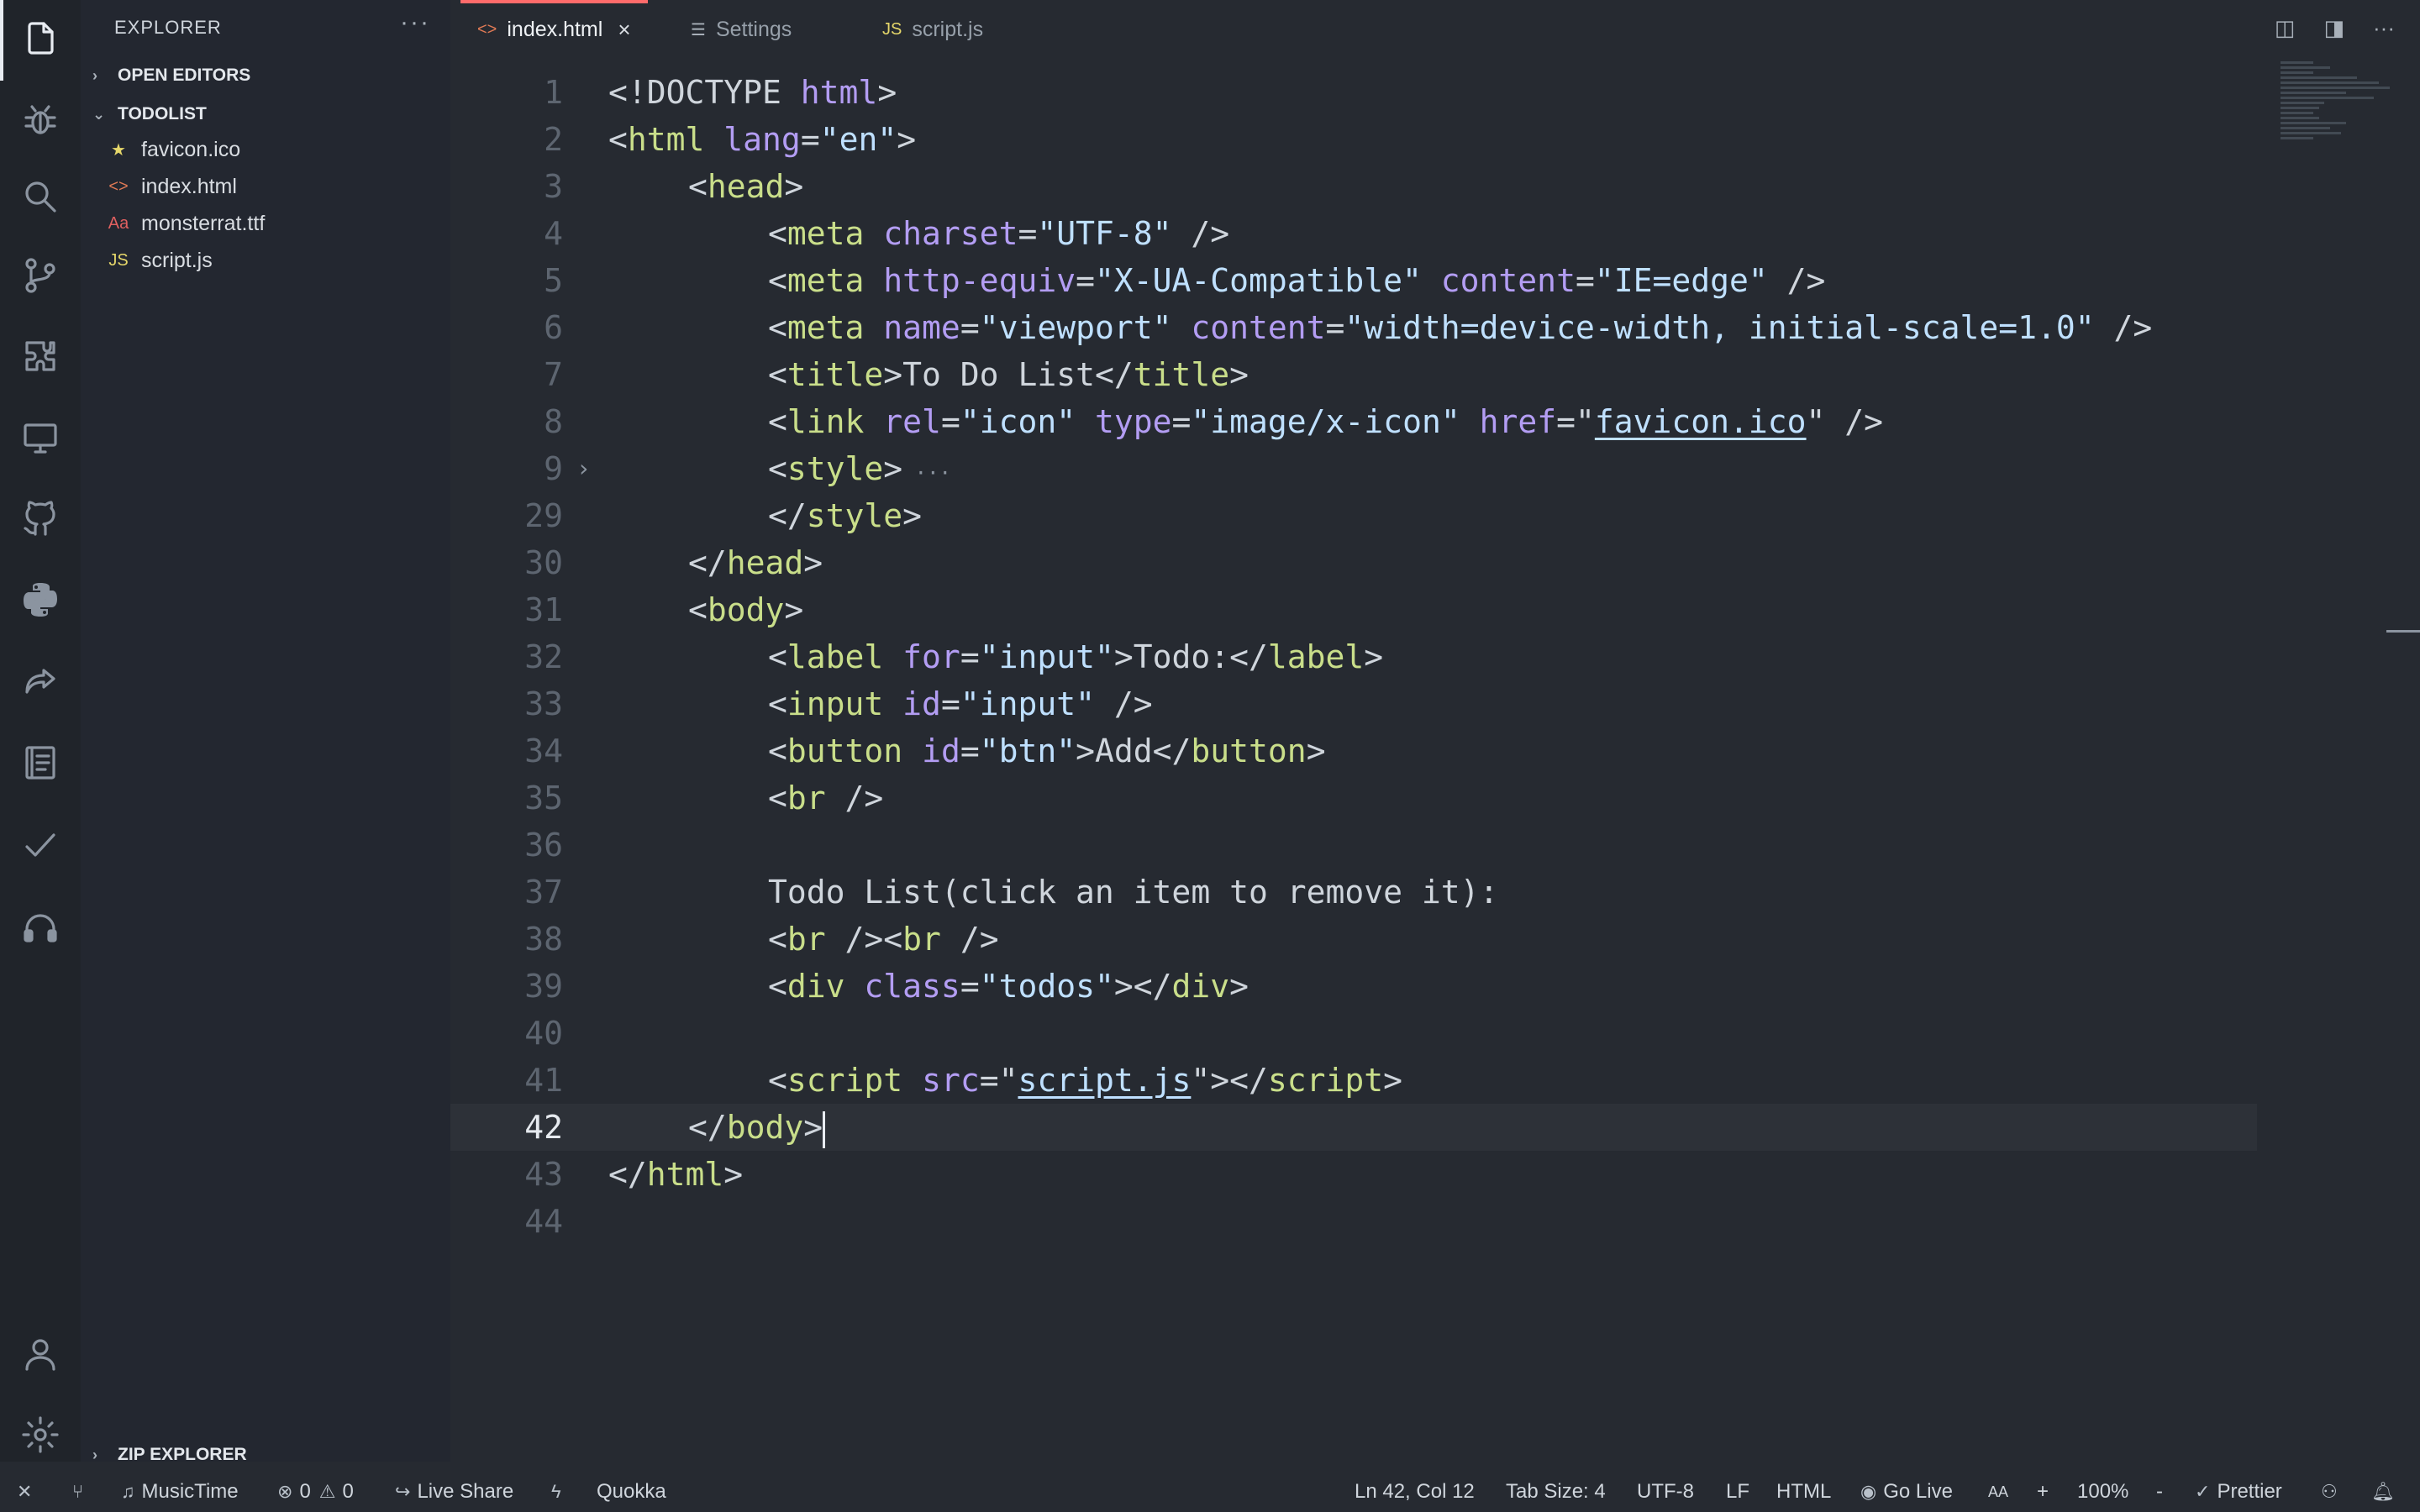  Describe the element at coordinates (2043, 1492) in the screenshot. I see `zoom-in-button: +` at that location.